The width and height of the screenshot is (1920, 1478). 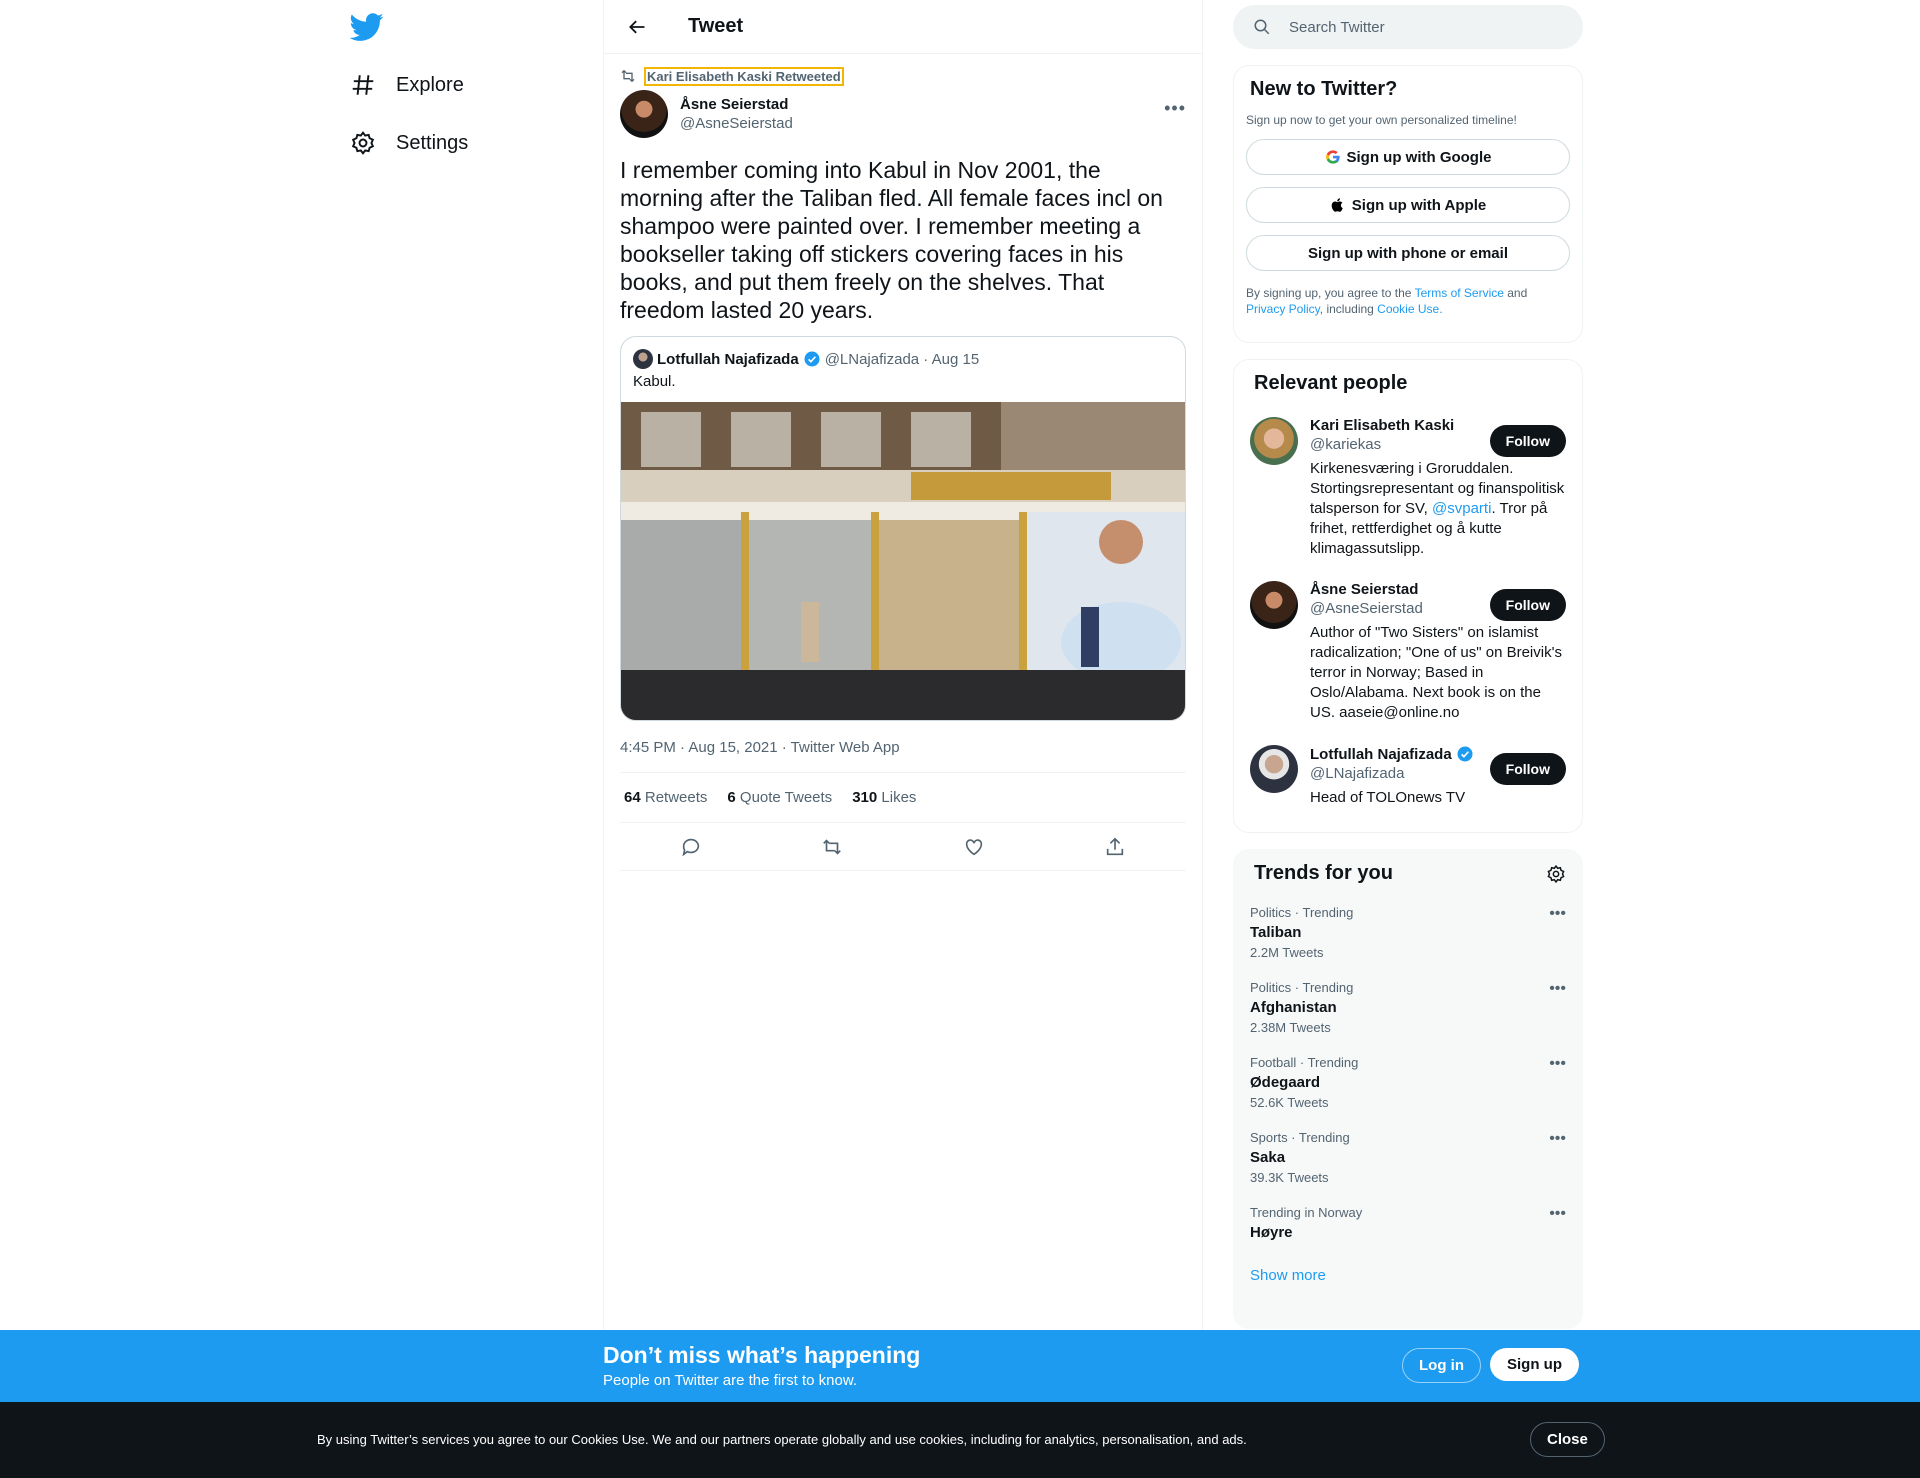 I want to click on signup-google-button: Sign up with Google, so click(x=1408, y=157).